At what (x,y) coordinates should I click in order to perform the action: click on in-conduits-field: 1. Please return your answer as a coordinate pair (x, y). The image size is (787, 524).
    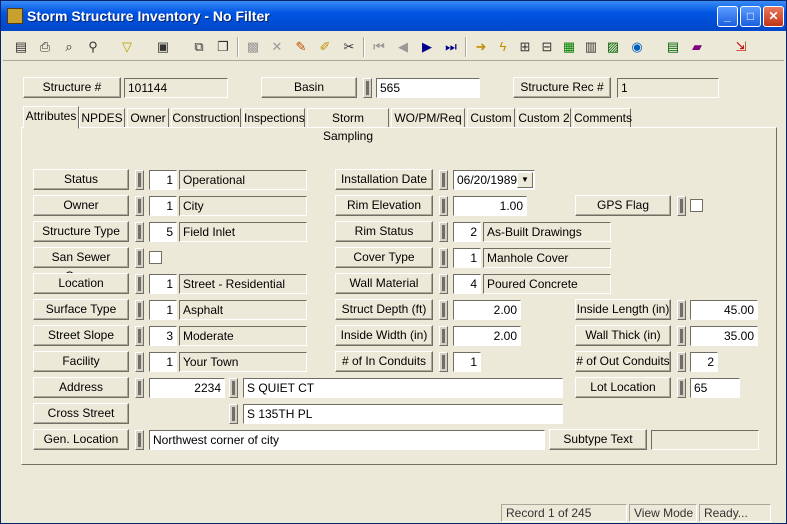
    Looking at the image, I should click on (467, 362).